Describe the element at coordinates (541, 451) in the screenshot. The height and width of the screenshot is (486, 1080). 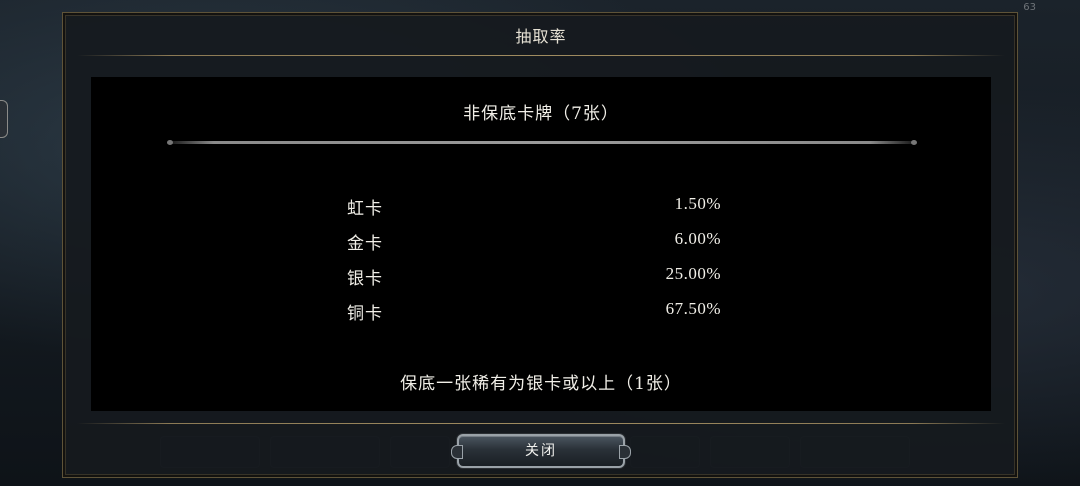
I see `close-button: 关闭` at that location.